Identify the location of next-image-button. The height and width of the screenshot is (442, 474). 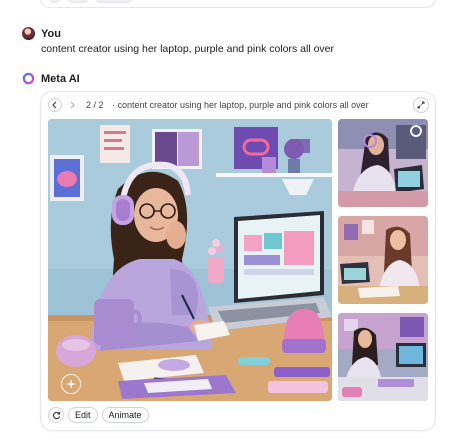
(72, 105).